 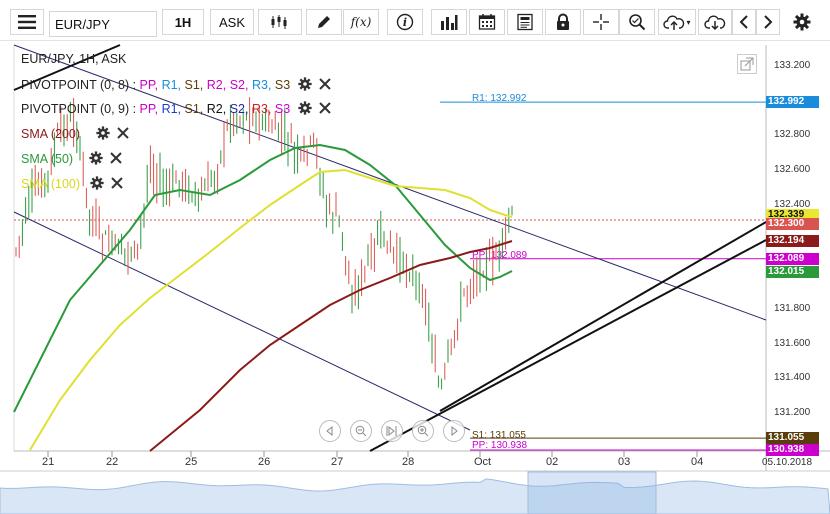 I want to click on pivot-2-level-s3: S3, so click(x=282, y=108).